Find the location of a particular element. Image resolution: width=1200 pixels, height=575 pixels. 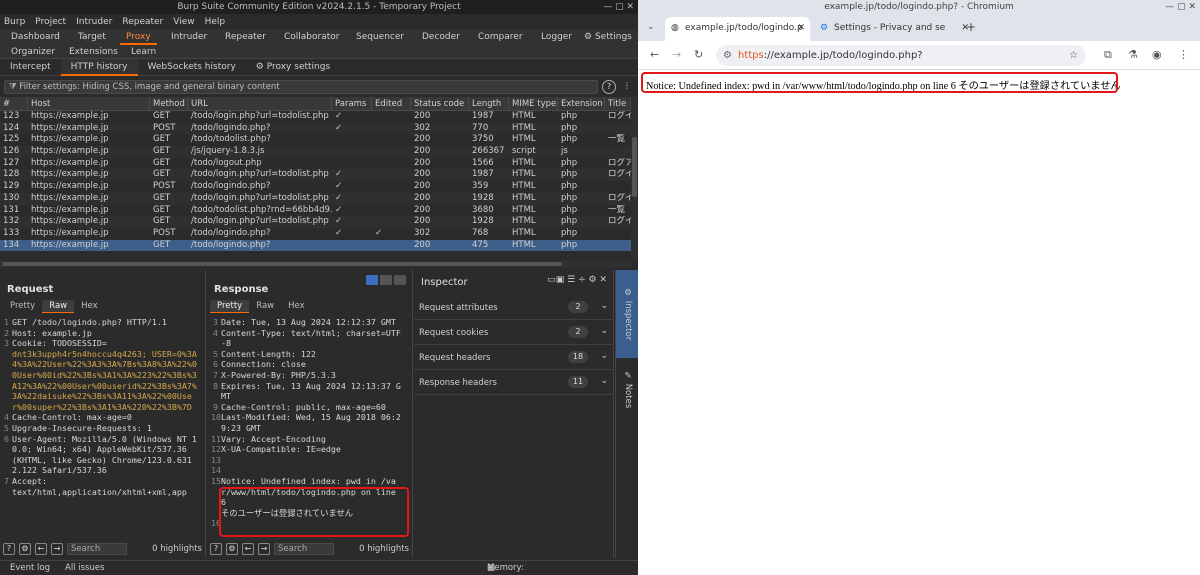

col-length: Length is located at coordinates (489, 103).